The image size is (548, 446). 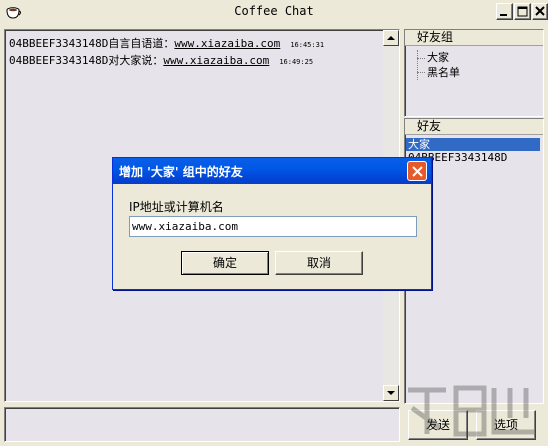 What do you see at coordinates (202, 424) in the screenshot?
I see `message-input` at bounding box center [202, 424].